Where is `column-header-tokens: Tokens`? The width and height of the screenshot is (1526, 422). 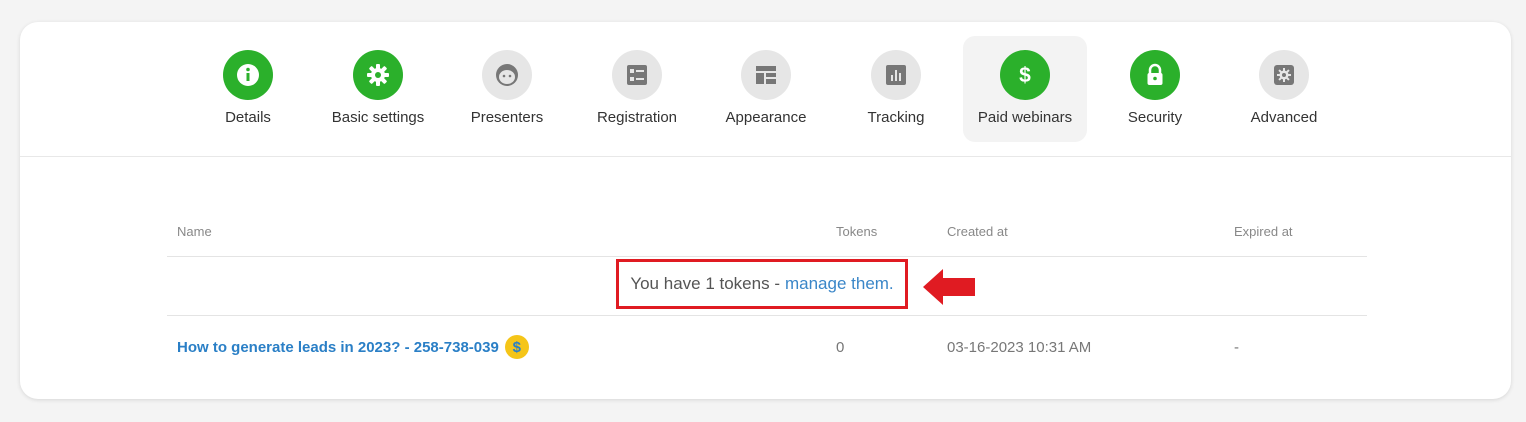 column-header-tokens: Tokens is located at coordinates (857, 231).